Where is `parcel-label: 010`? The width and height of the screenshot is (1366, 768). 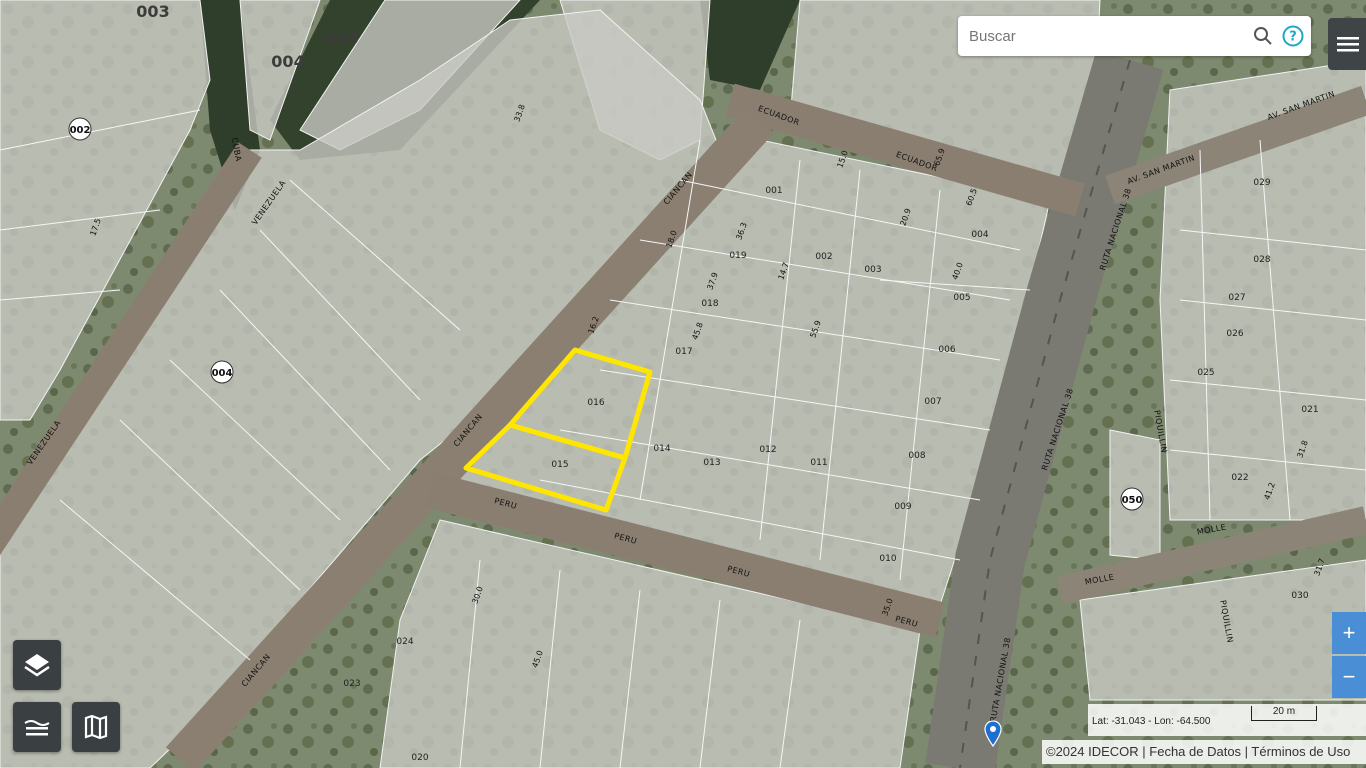 parcel-label: 010 is located at coordinates (887, 559).